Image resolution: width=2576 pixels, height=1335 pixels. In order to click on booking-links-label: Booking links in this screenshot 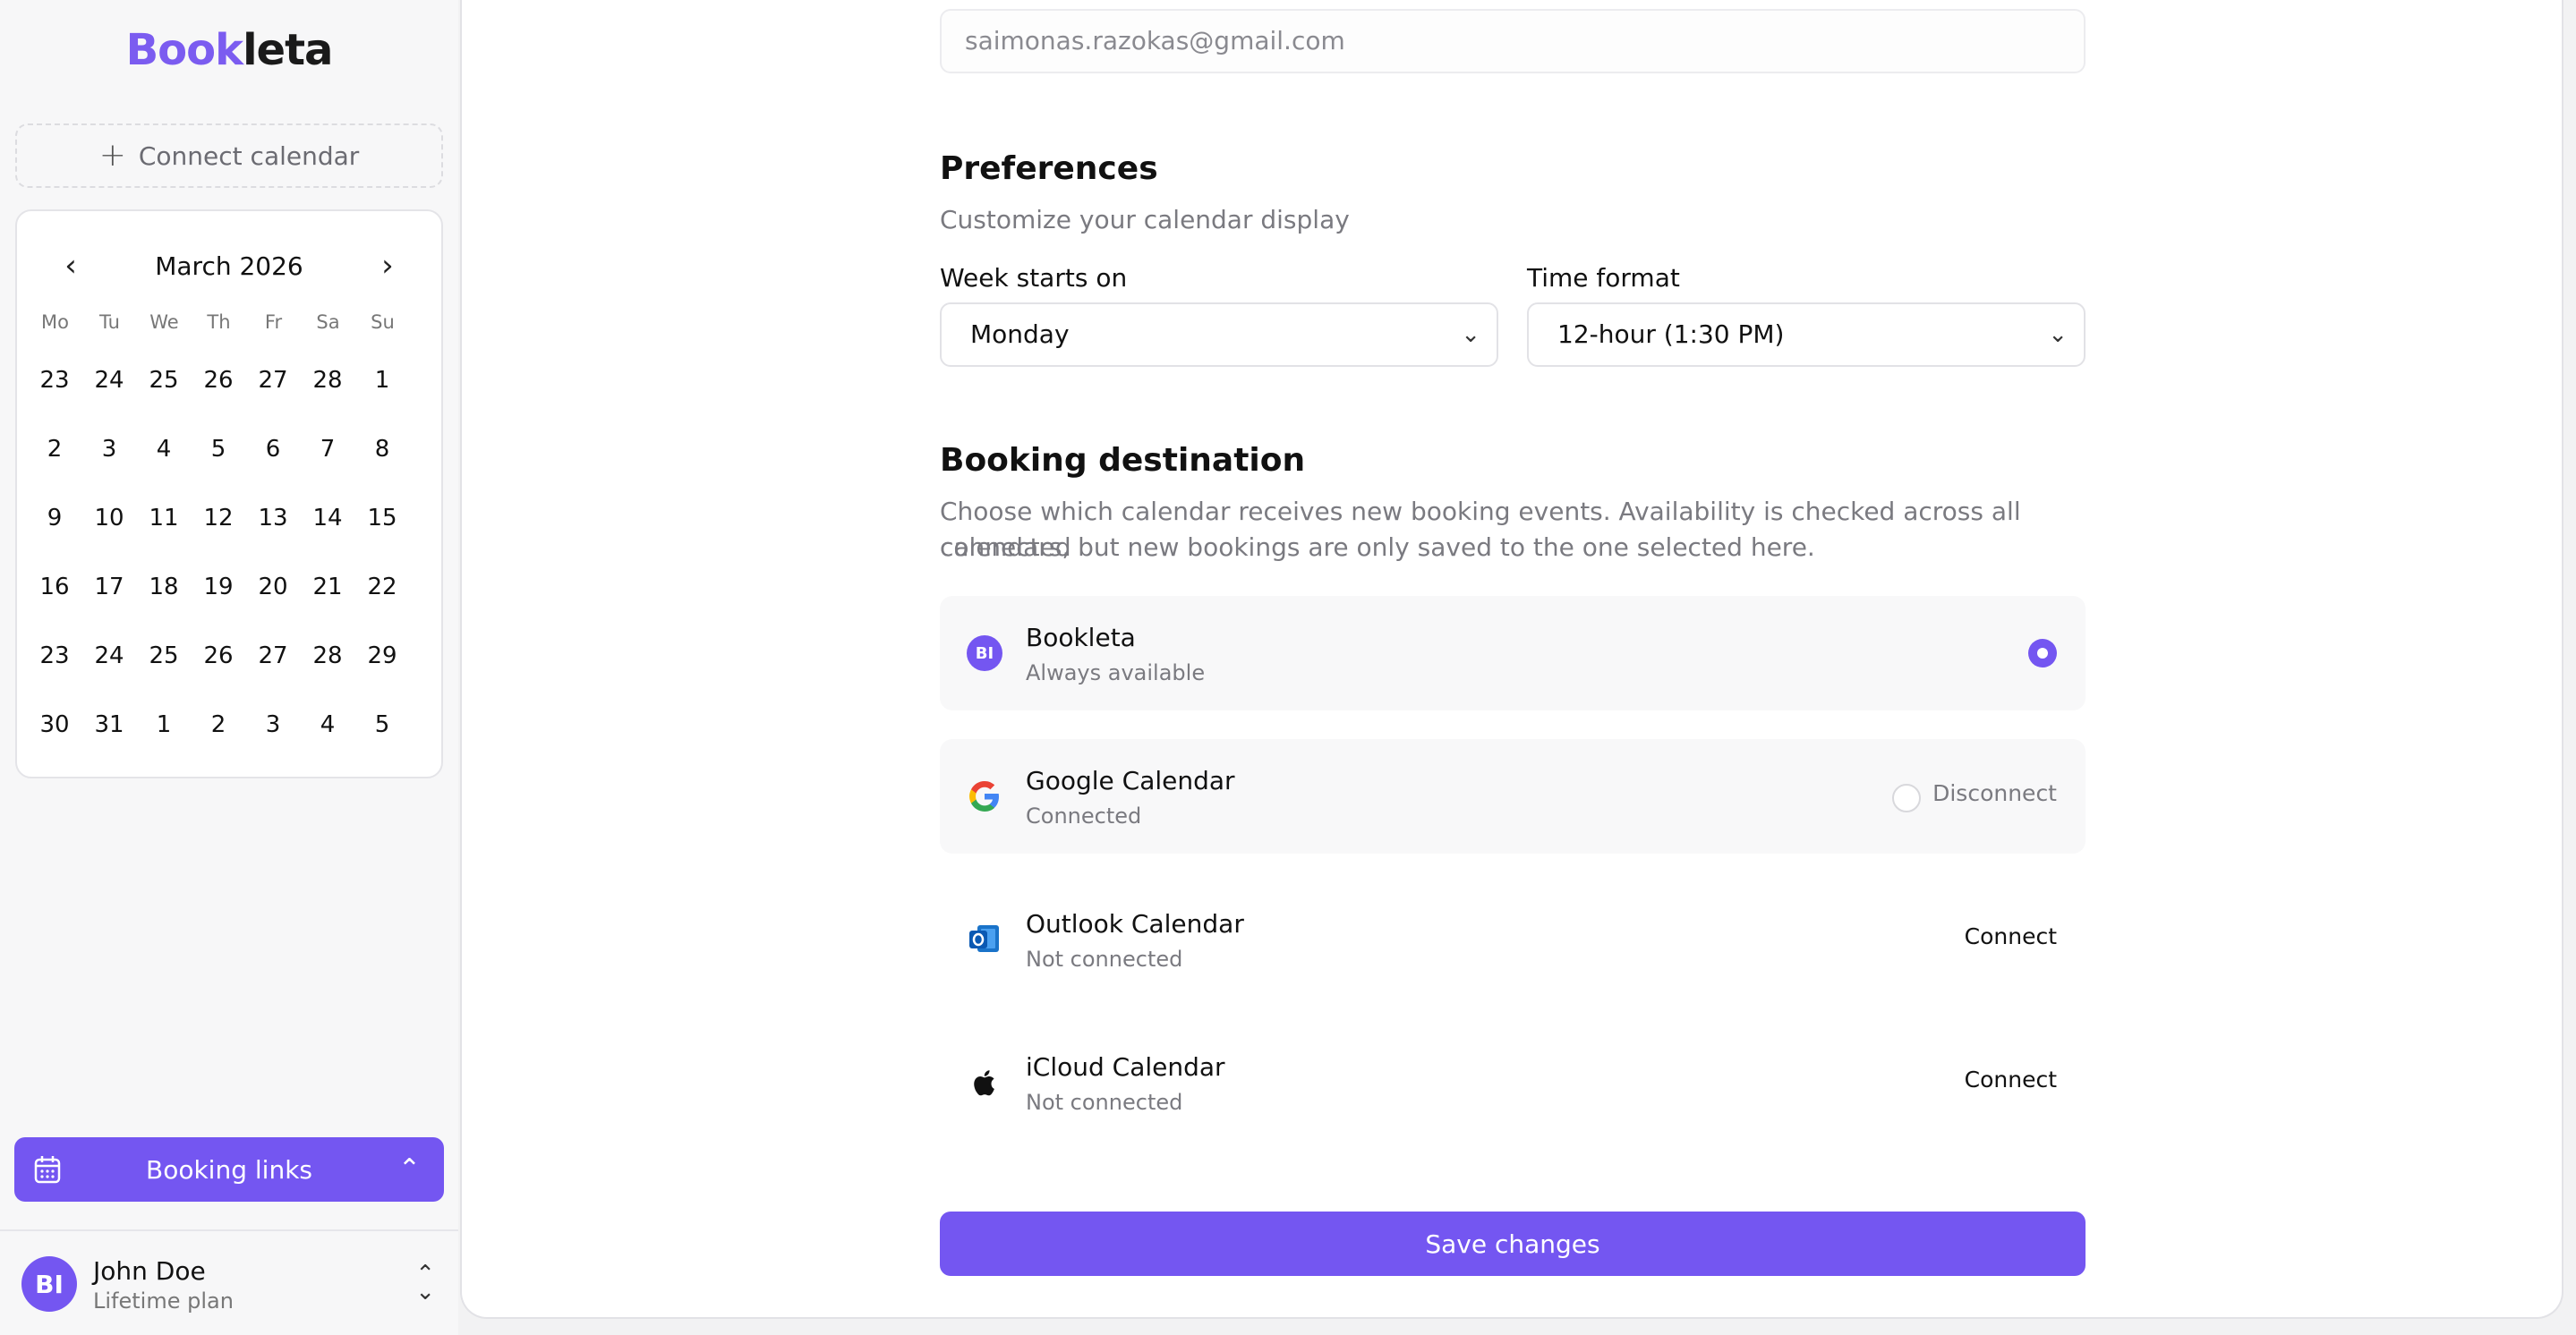, I will do `click(229, 1169)`.